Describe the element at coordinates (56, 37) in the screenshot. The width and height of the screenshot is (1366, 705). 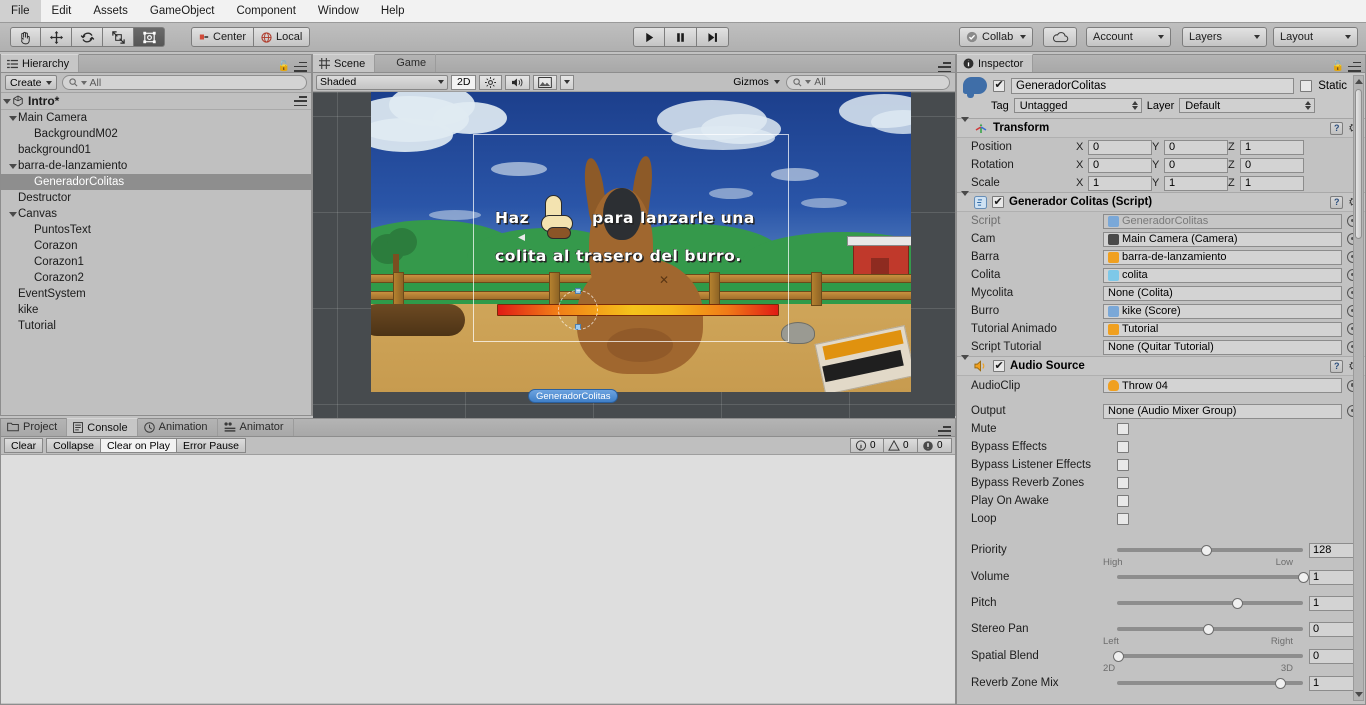
I see `move-tool-button` at that location.